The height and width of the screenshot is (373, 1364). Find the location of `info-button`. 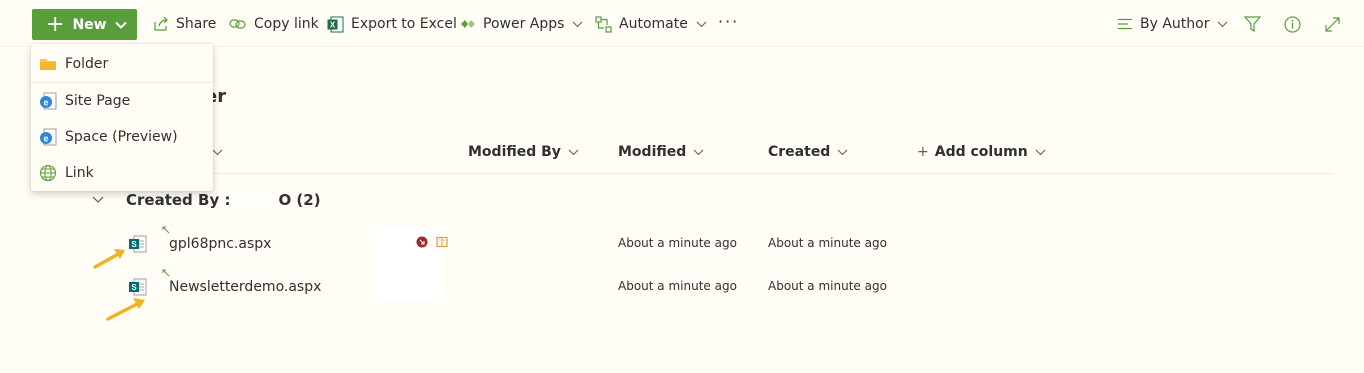

info-button is located at coordinates (1296, 24).